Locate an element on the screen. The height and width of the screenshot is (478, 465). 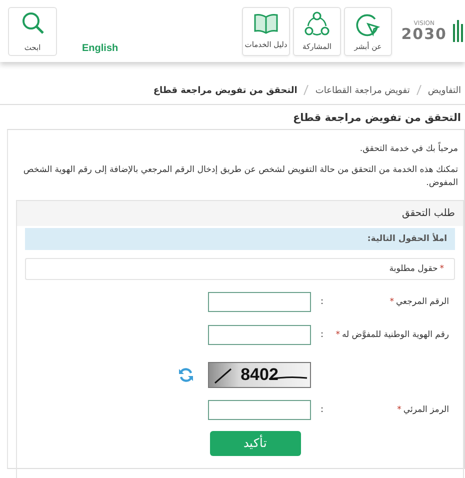
book-icon is located at coordinates (266, 24).